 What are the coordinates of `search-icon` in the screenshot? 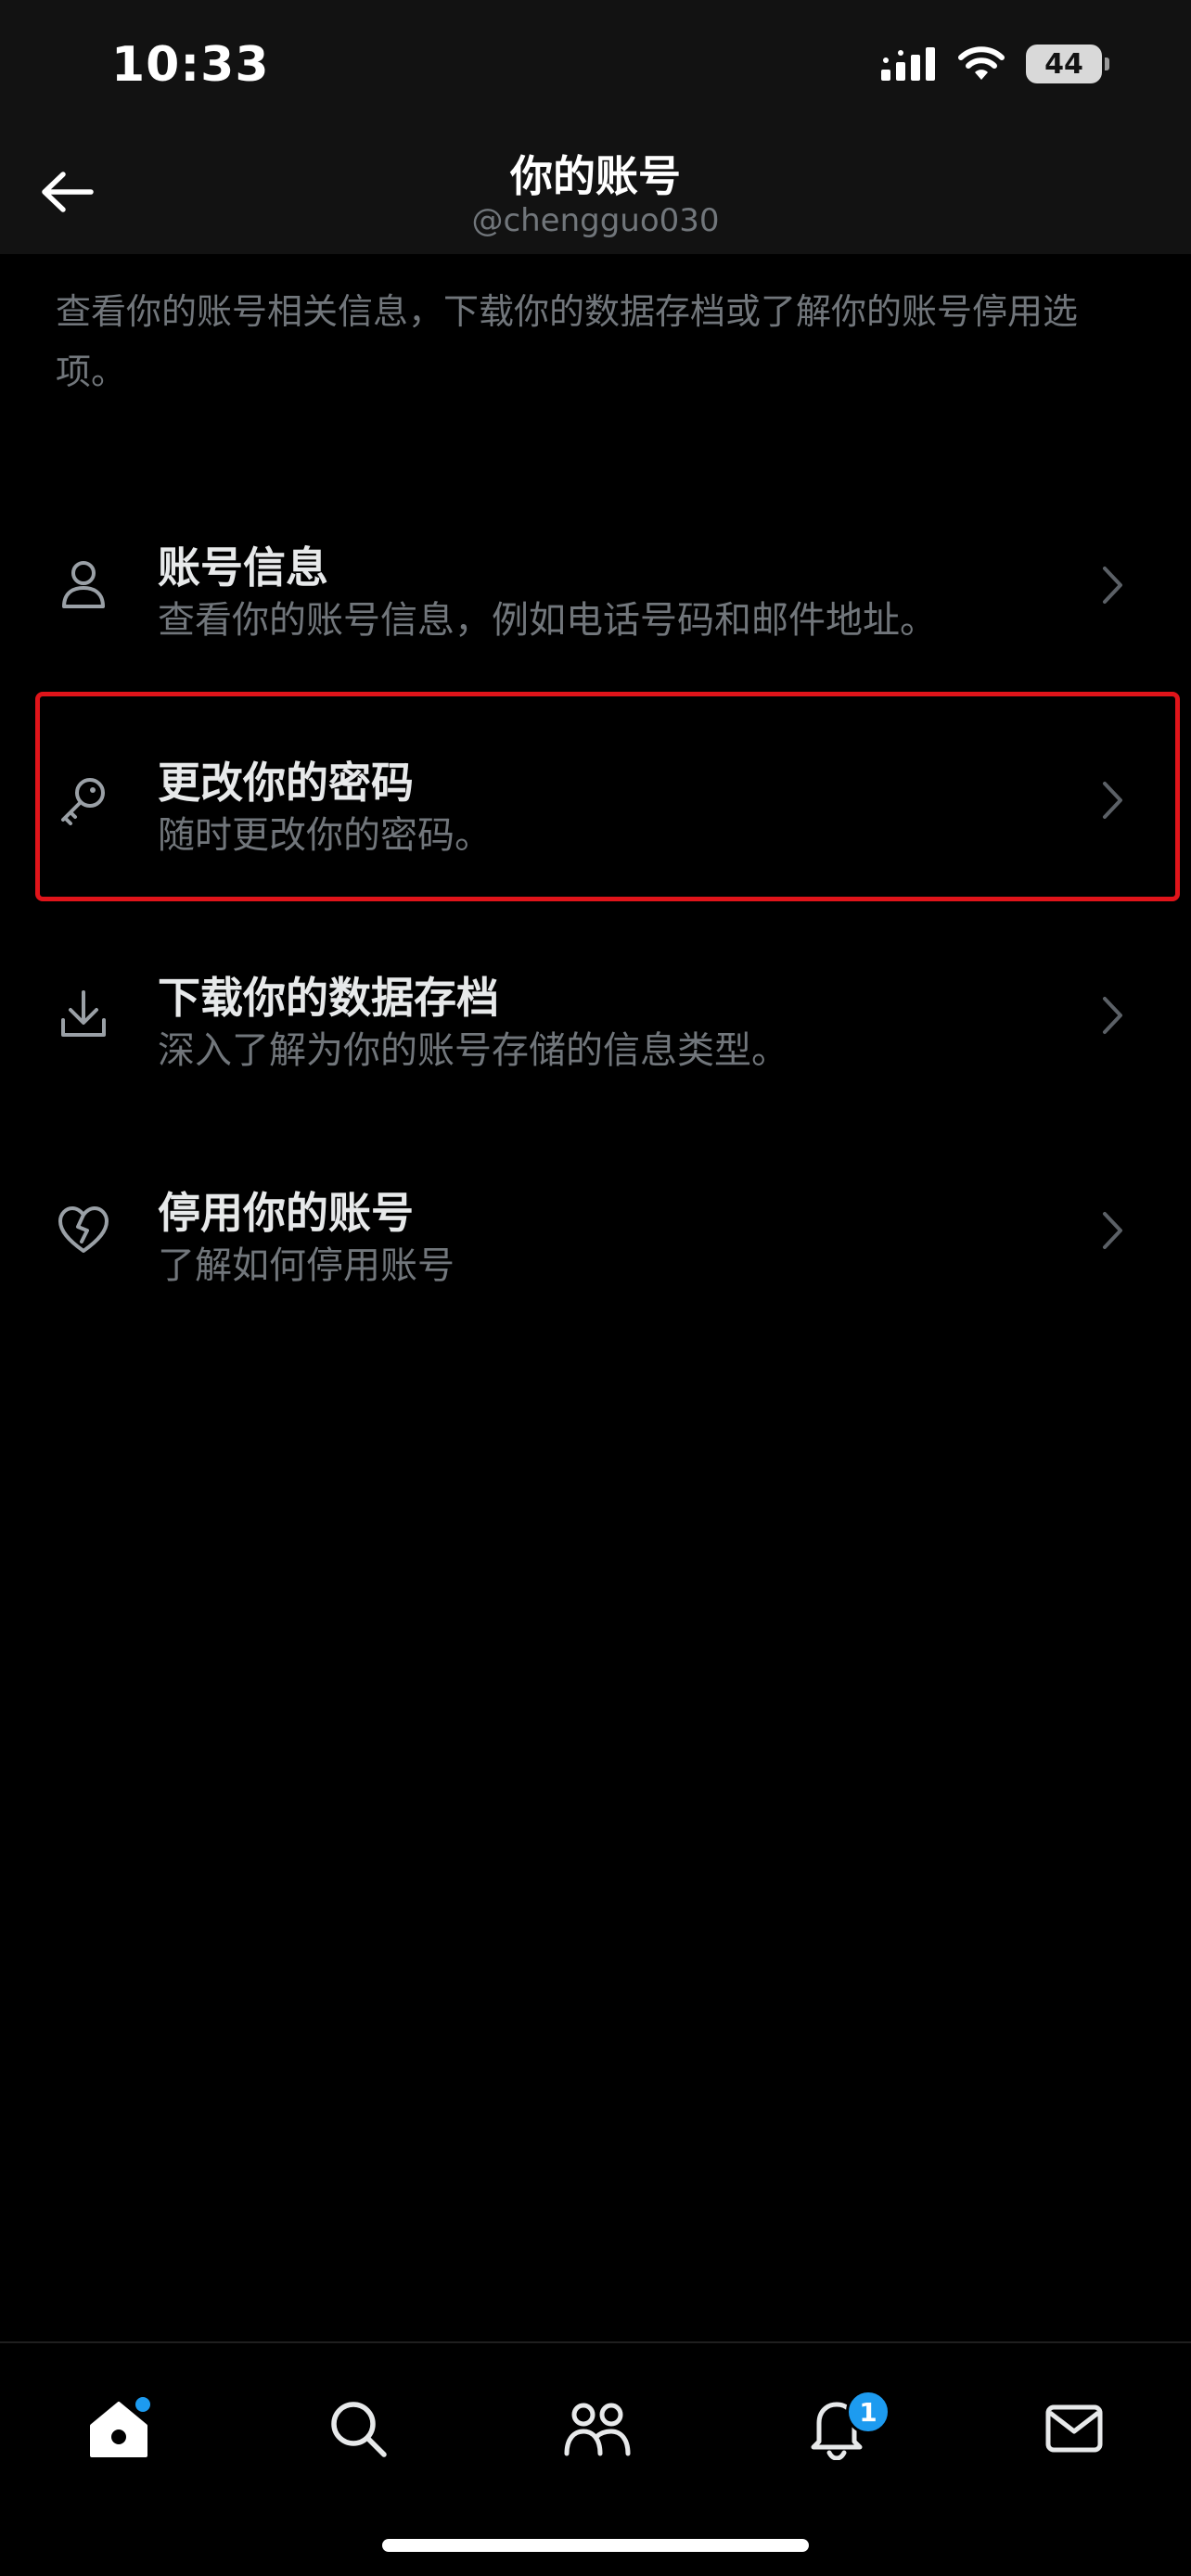 It's located at (359, 2430).